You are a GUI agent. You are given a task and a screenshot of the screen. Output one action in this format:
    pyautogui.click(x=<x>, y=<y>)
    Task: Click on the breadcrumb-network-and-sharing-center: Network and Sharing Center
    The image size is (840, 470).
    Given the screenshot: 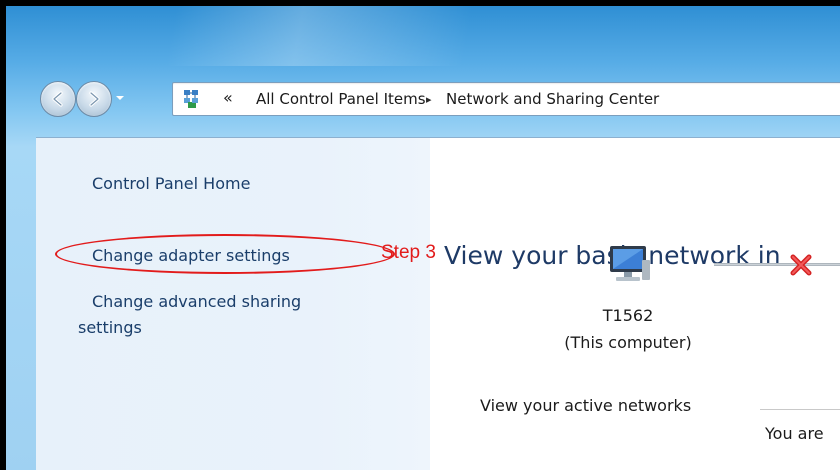 What is the action you would take?
    pyautogui.click(x=552, y=99)
    